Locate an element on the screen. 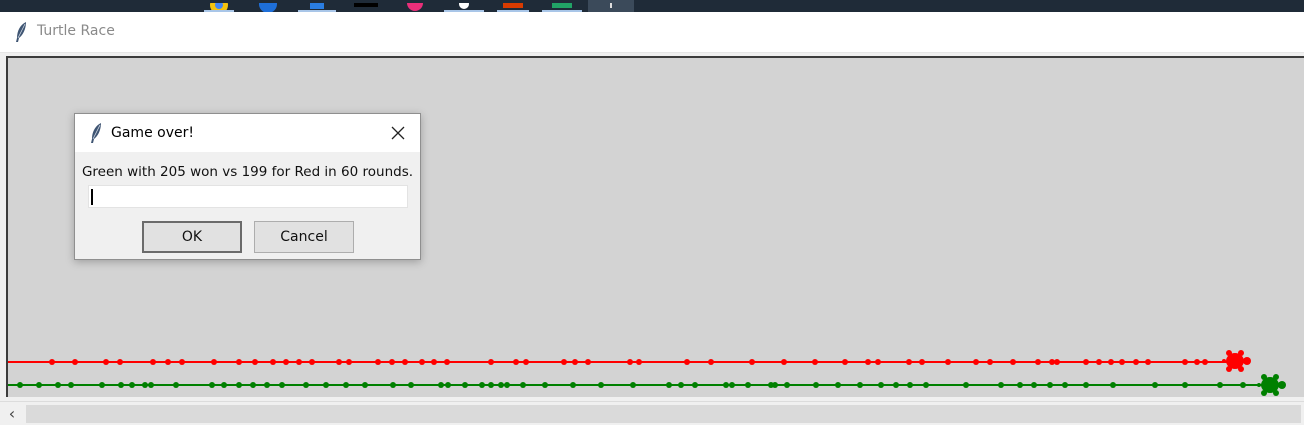  python-taskbar-icon is located at coordinates (464, 6).